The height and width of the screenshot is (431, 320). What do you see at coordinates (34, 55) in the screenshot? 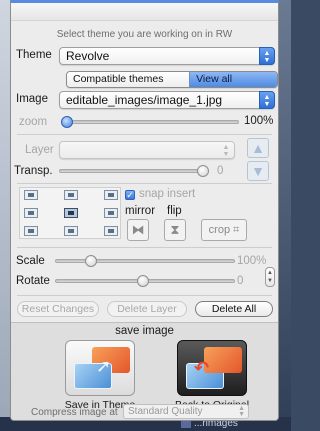
I see `theme-label: Theme` at bounding box center [34, 55].